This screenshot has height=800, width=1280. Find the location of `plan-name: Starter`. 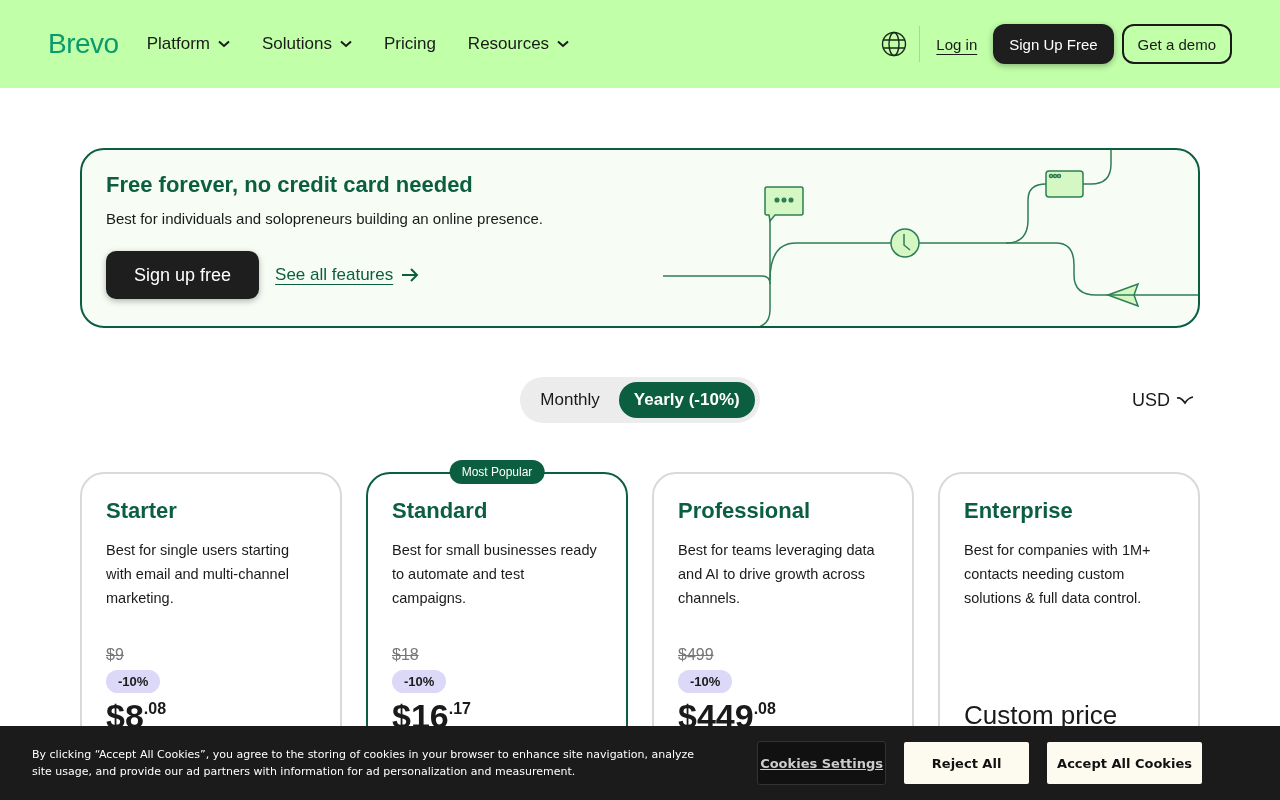

plan-name: Starter is located at coordinates (141, 511).